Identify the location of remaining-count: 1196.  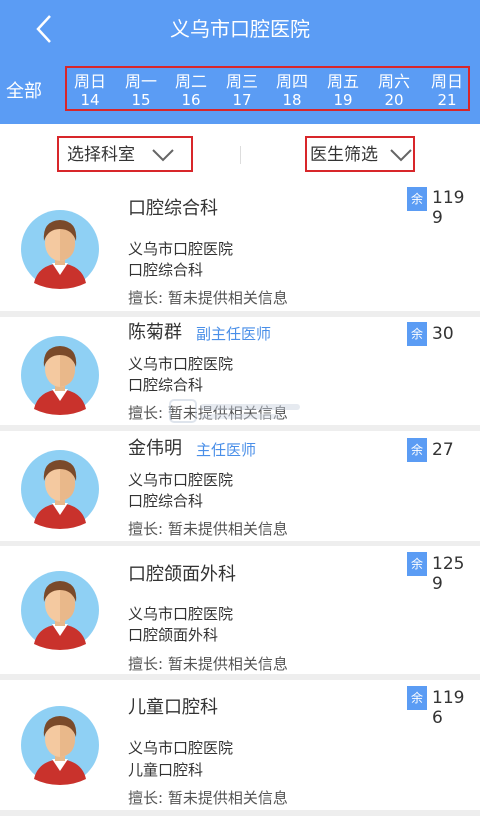
(448, 708).